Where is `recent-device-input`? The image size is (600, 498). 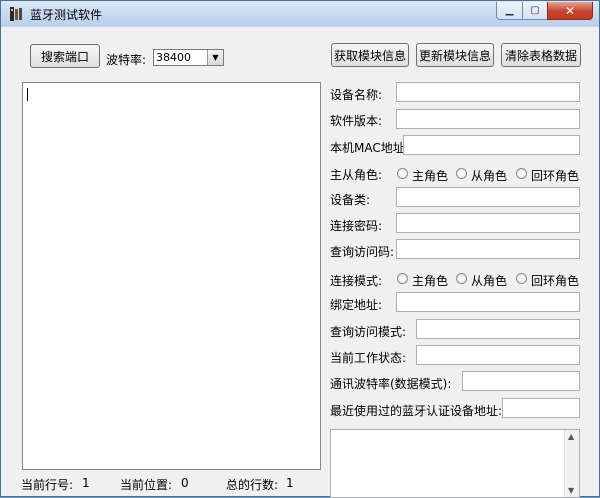
recent-device-input is located at coordinates (541, 408).